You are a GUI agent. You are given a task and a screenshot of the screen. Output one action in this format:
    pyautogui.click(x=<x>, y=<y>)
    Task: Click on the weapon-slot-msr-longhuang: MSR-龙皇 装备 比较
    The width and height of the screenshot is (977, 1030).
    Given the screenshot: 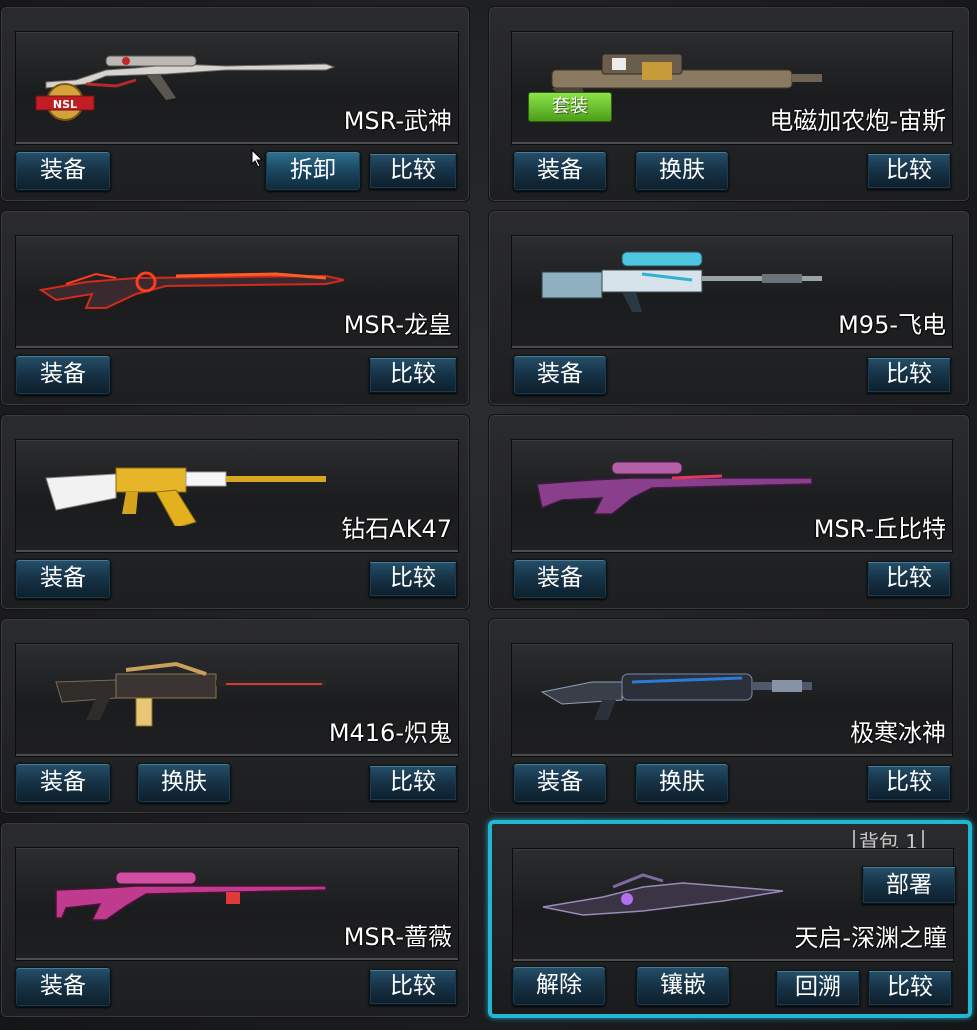 What is the action you would take?
    pyautogui.click(x=235, y=308)
    